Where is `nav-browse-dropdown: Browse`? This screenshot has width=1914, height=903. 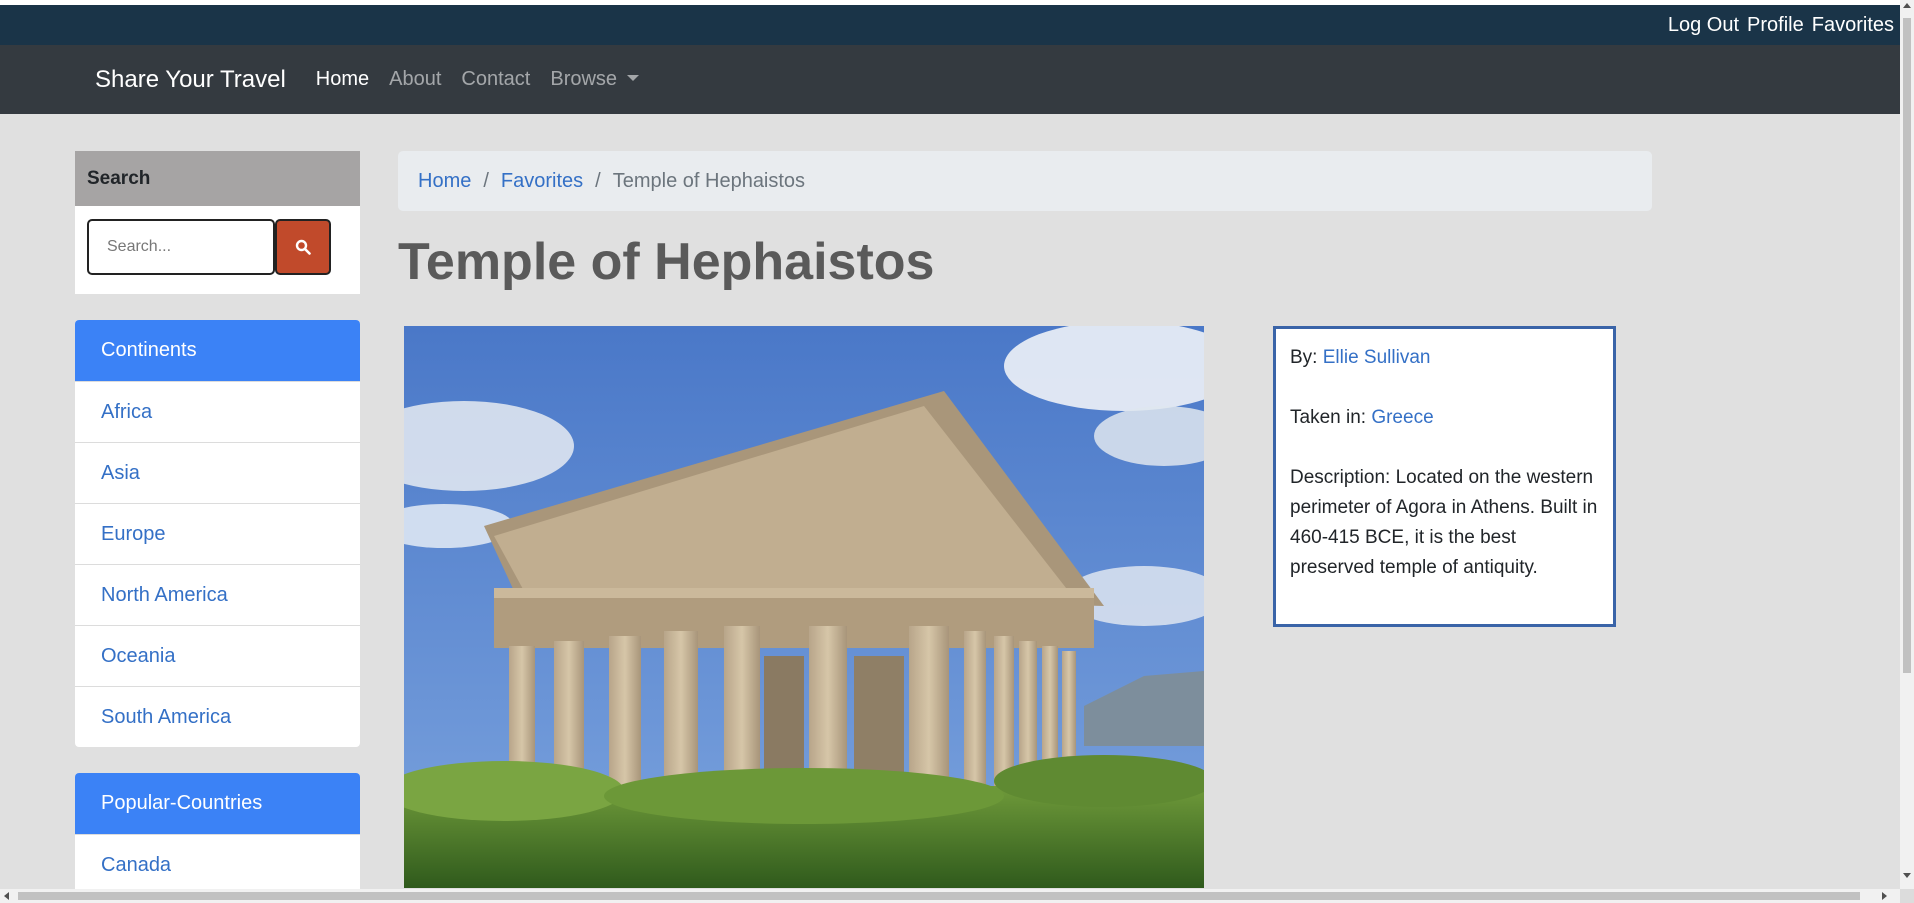
nav-browse-dropdown: Browse is located at coordinates (595, 79).